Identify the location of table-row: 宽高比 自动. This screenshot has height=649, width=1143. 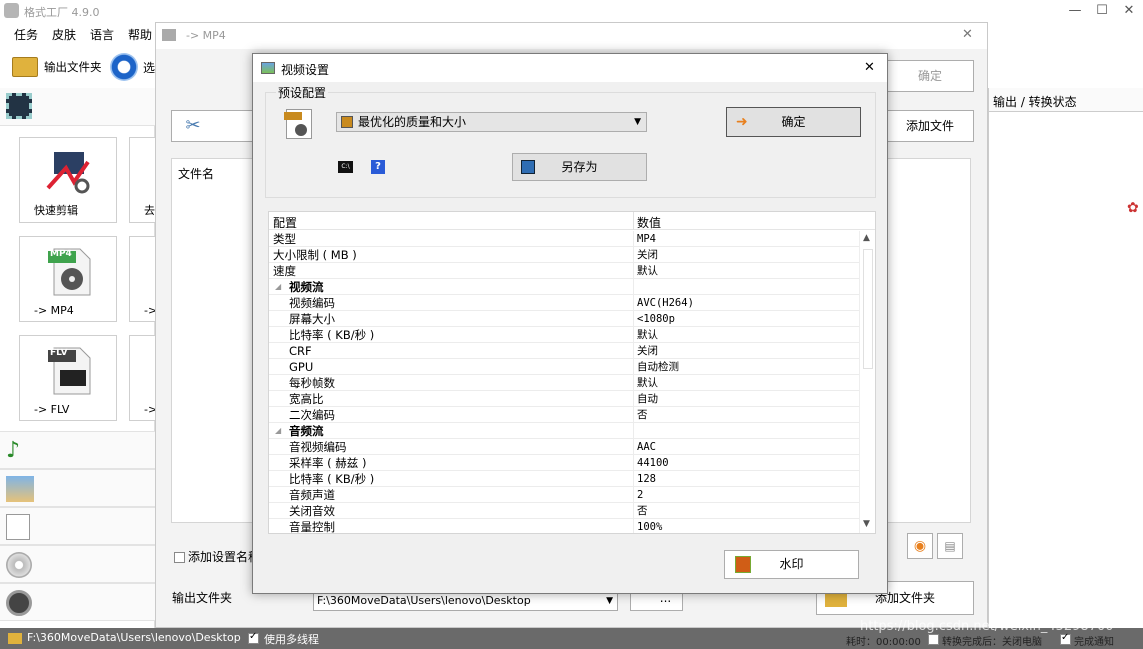
(564, 399).